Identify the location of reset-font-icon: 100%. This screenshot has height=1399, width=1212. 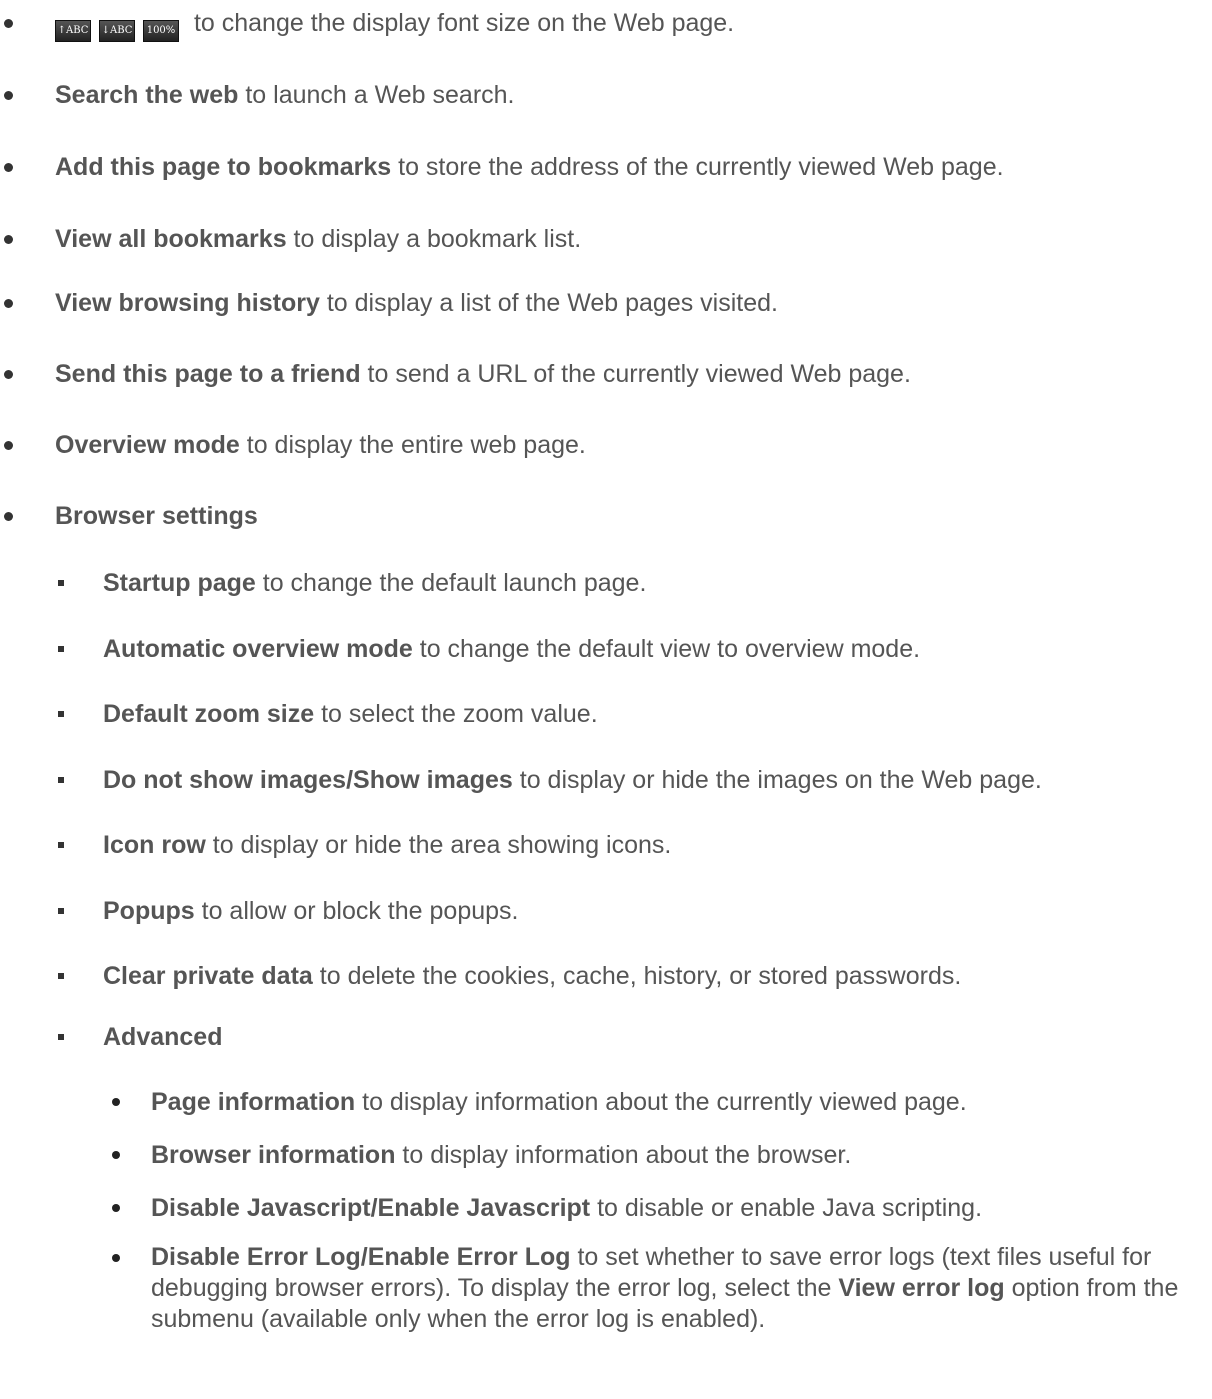
(161, 31).